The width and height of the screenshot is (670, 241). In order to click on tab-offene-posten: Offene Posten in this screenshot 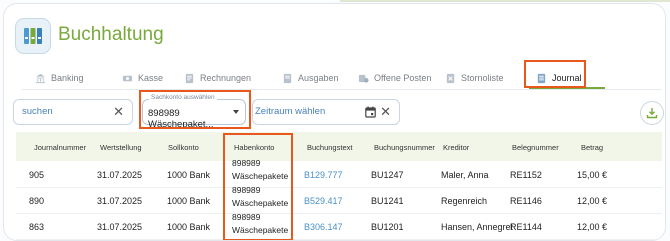, I will do `click(394, 78)`.